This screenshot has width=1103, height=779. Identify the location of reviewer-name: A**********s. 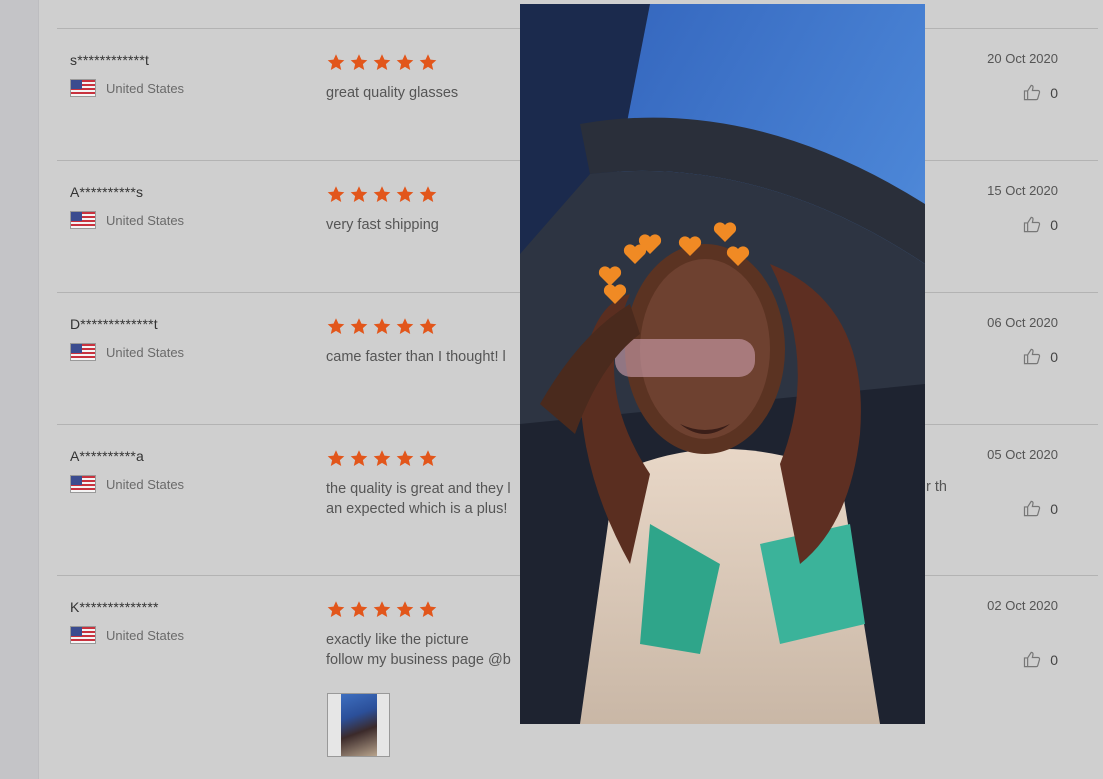
(107, 192).